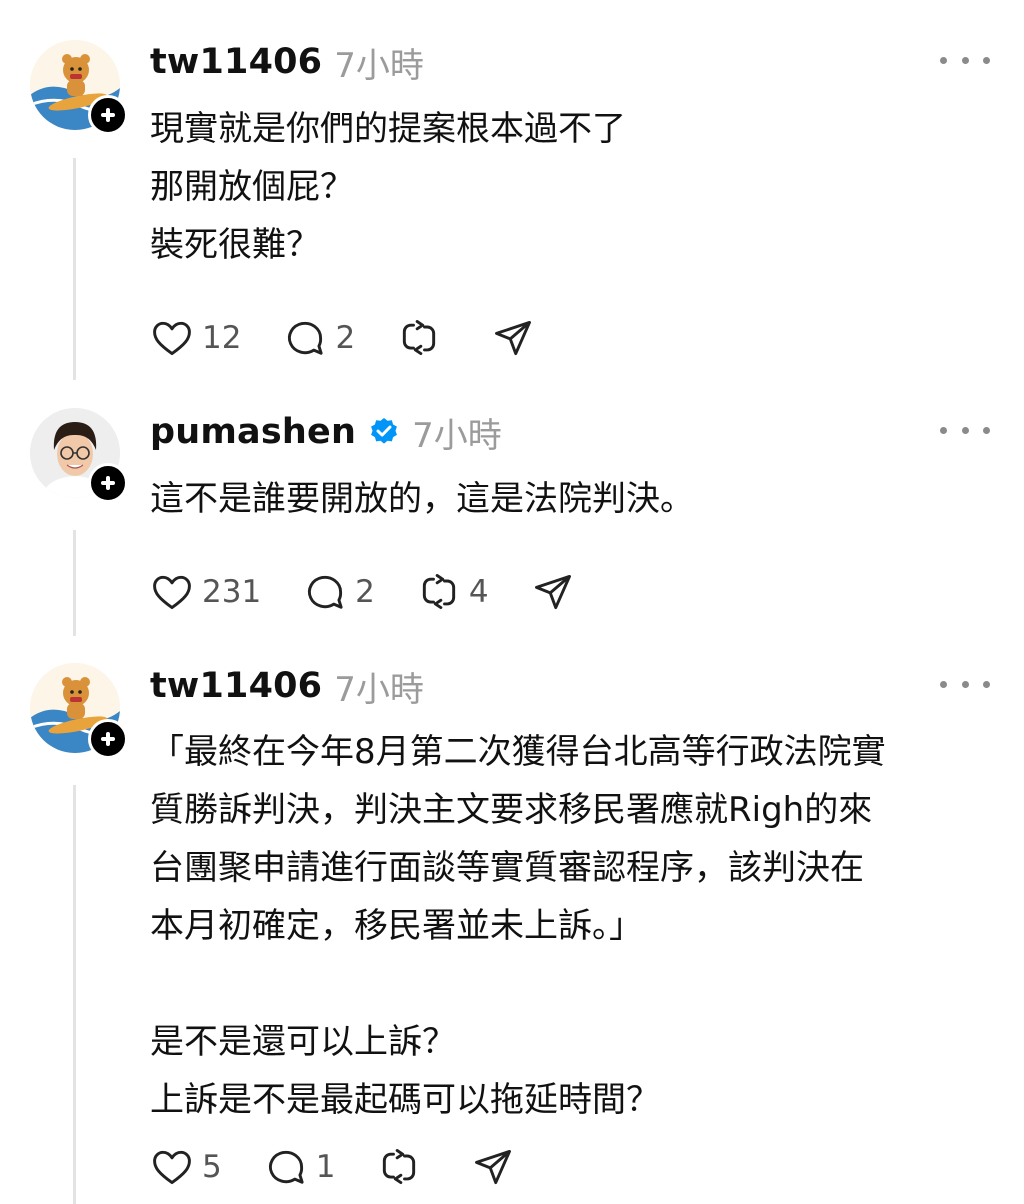 The width and height of the screenshot is (1024, 1204). Describe the element at coordinates (212, 1167) in the screenshot. I see `like-count: 5` at that location.